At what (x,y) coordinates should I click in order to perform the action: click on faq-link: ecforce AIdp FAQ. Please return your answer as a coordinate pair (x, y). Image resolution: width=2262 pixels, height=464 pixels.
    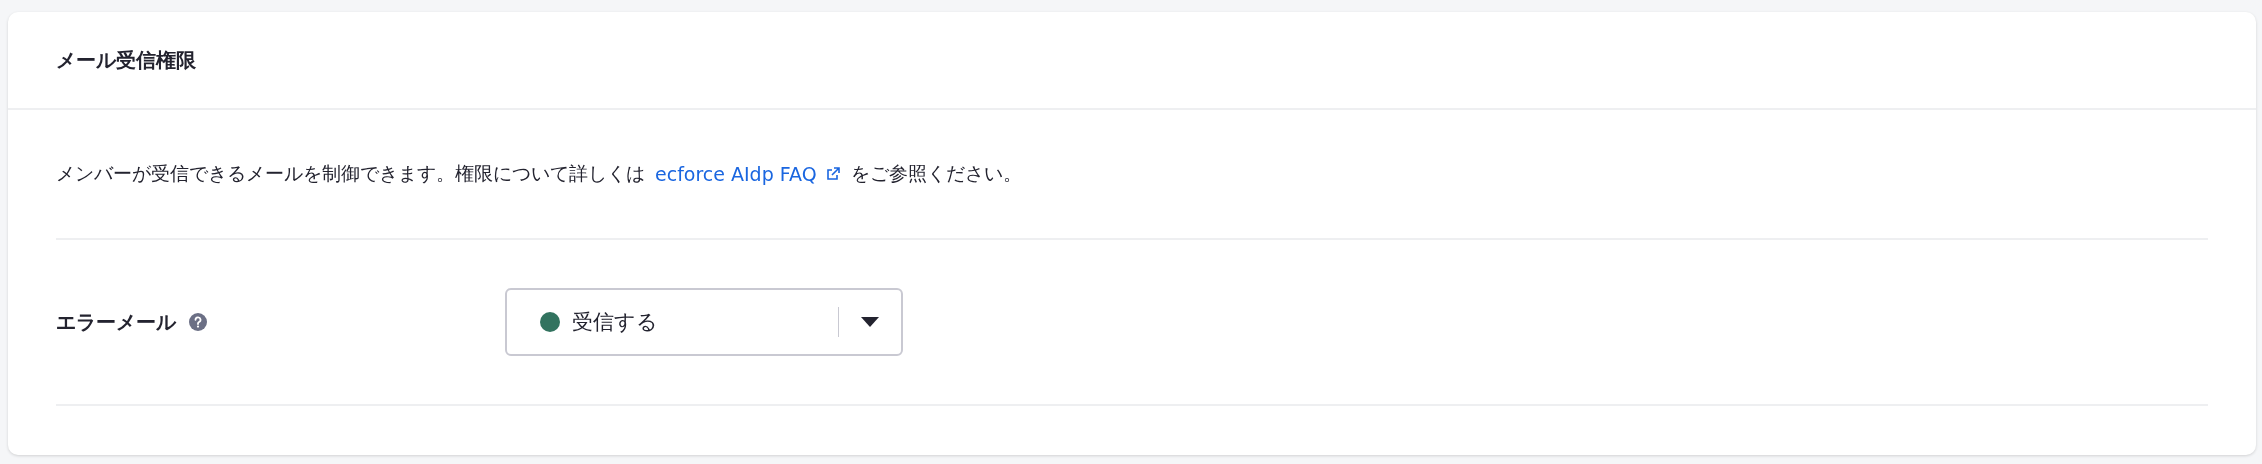
    Looking at the image, I should click on (748, 174).